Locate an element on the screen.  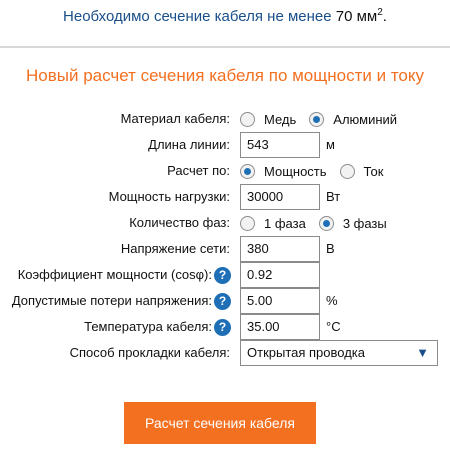
power-row: Мощность нагрузки: 30000 Вт is located at coordinates (225, 197).